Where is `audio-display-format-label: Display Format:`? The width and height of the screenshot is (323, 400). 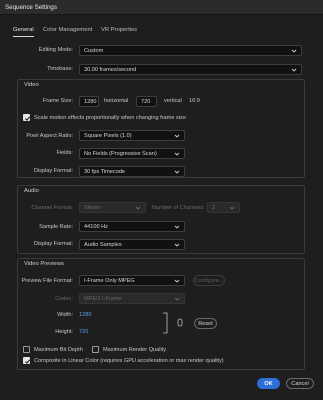
audio-display-format-label: Display Format: is located at coordinates (53, 244).